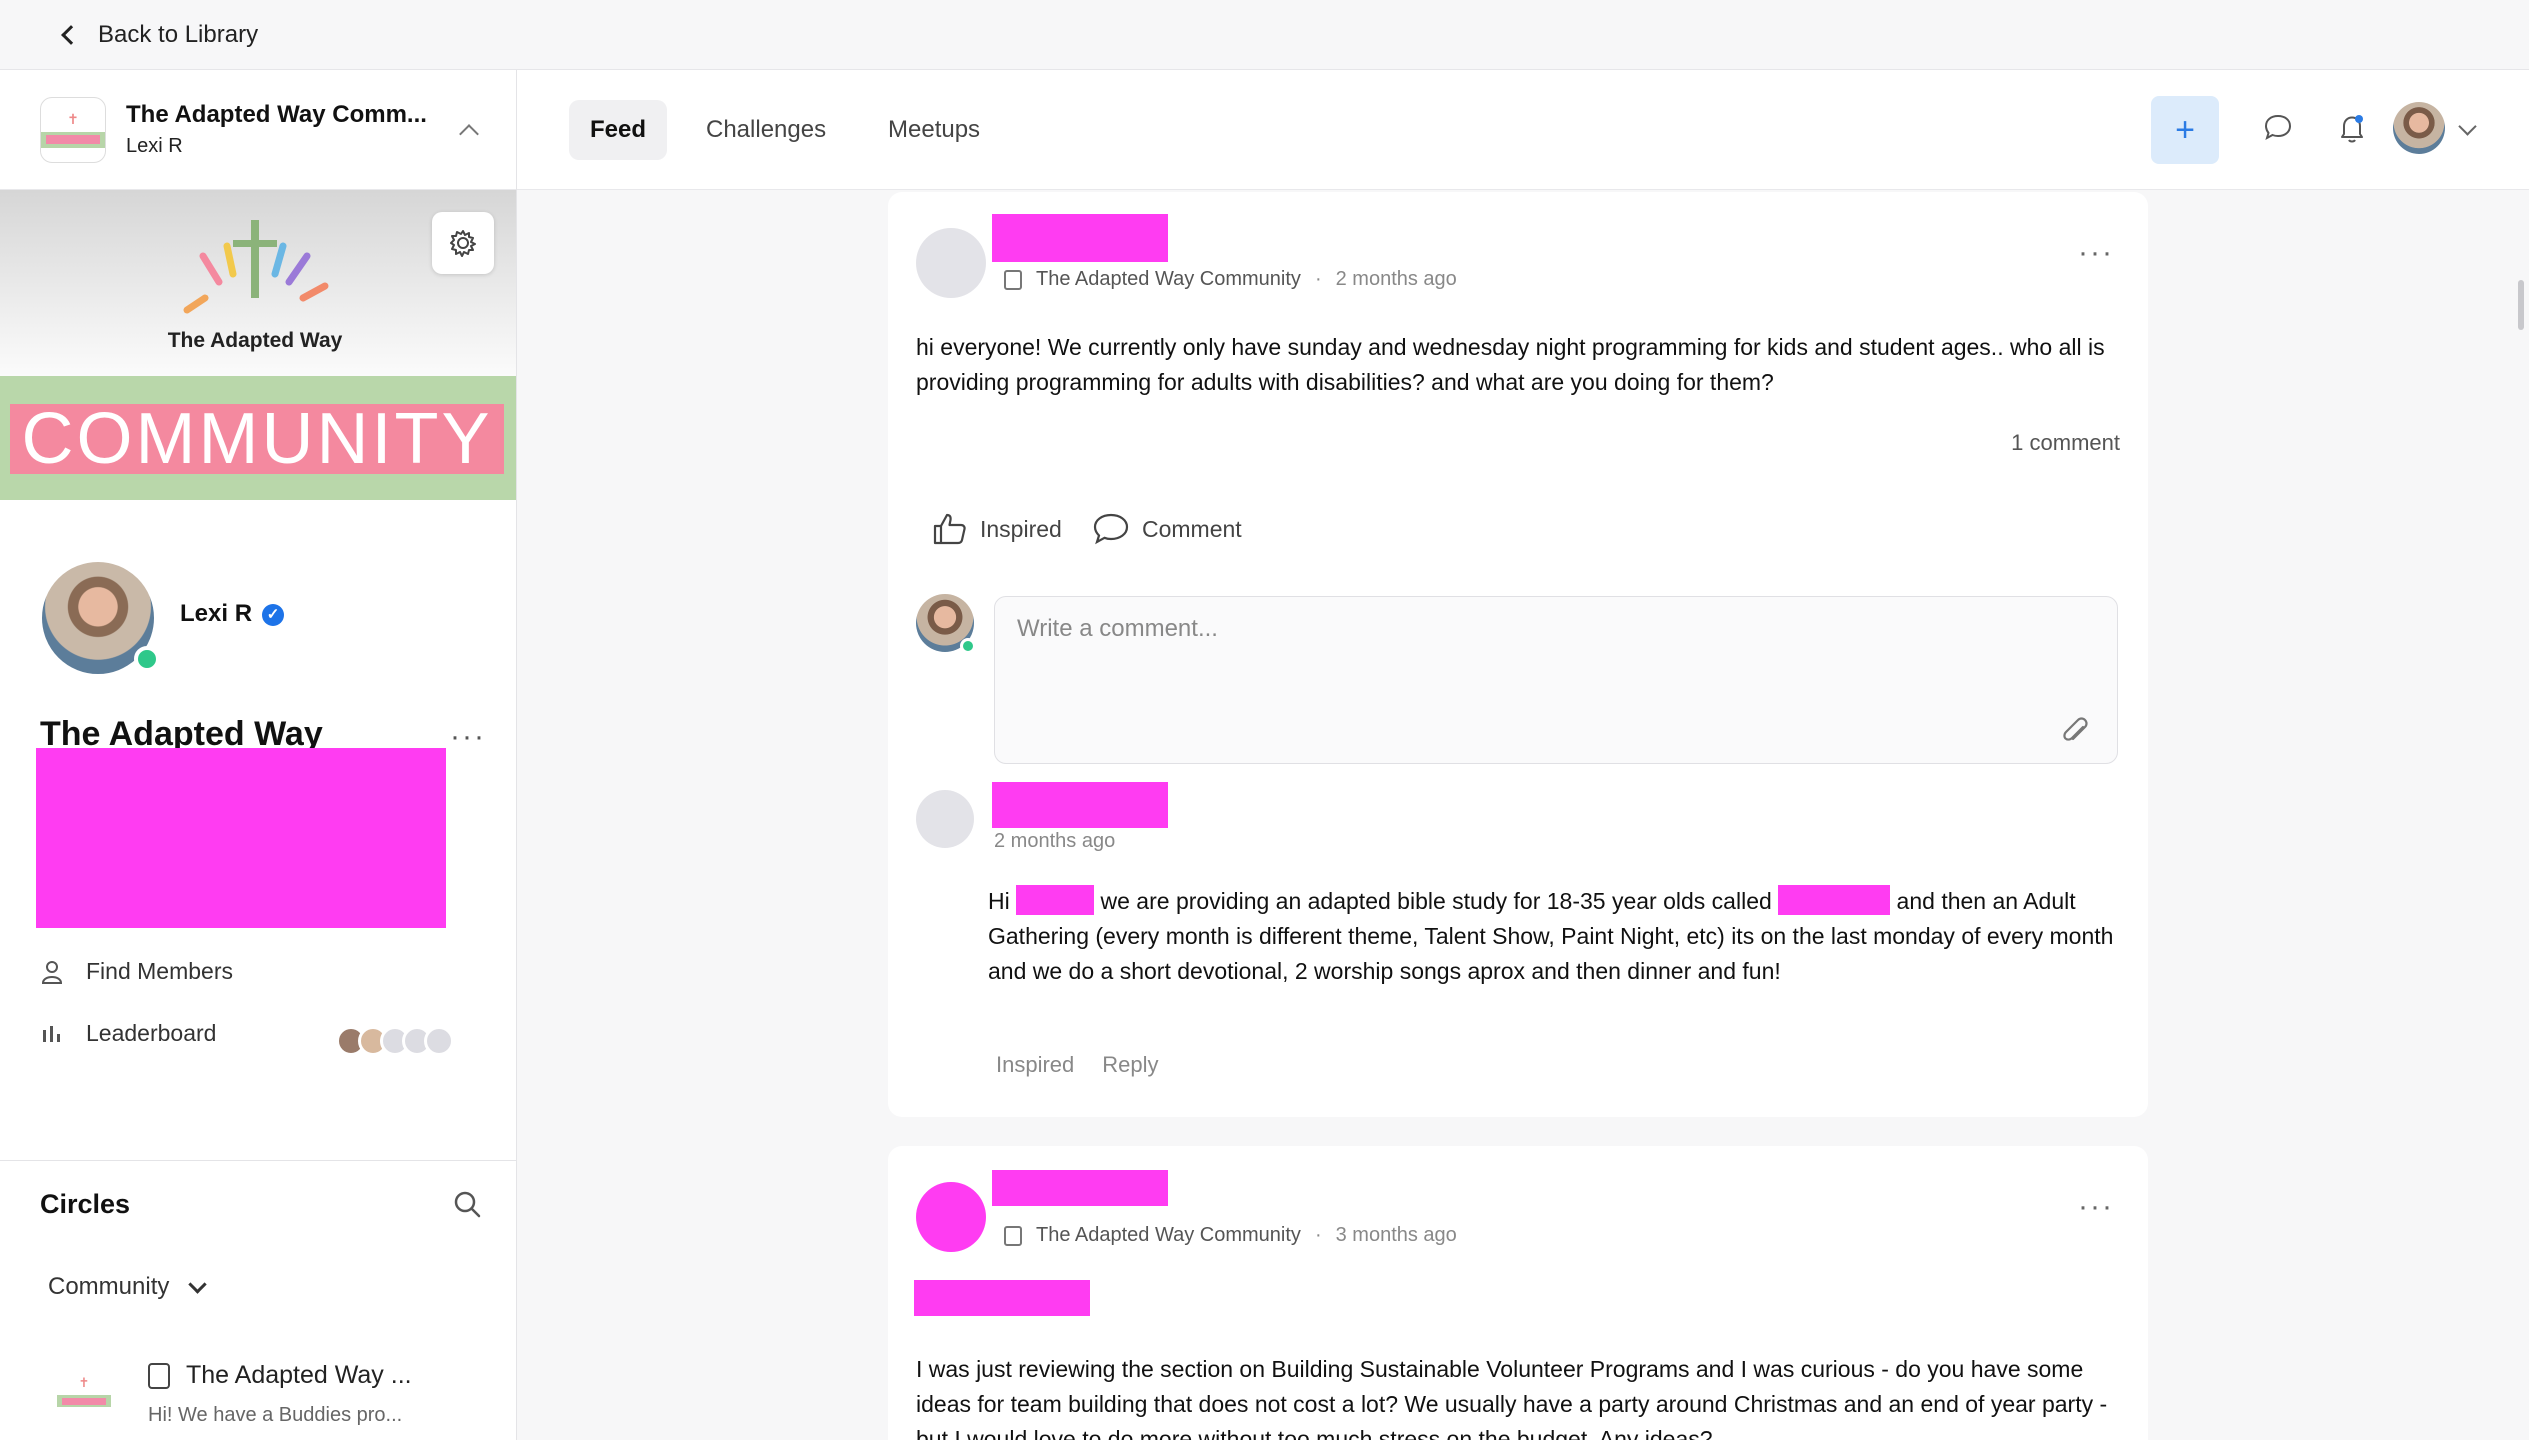 The width and height of the screenshot is (2529, 1440). Describe the element at coordinates (71, 34) in the screenshot. I see `chevron-left-icon` at that location.